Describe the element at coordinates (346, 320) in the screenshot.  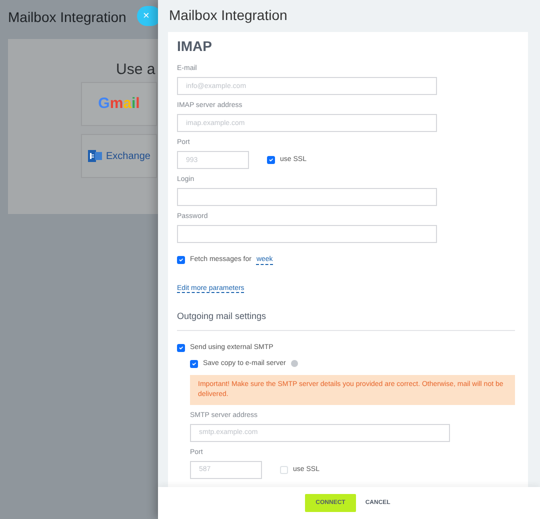
I see `section-heading: Outgoing mail settings` at that location.